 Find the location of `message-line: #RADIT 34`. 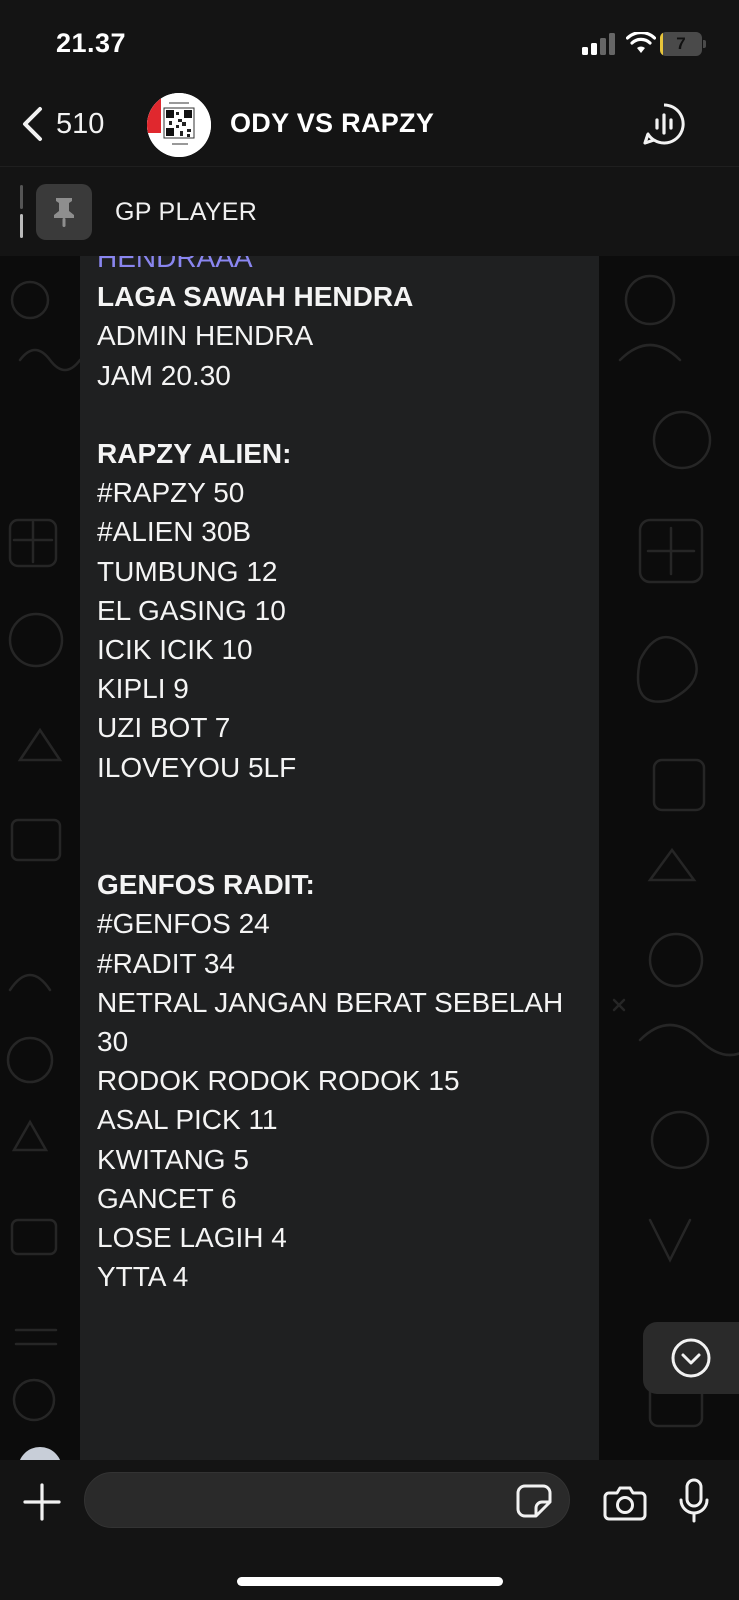

message-line: #RADIT 34 is located at coordinates (166, 963).